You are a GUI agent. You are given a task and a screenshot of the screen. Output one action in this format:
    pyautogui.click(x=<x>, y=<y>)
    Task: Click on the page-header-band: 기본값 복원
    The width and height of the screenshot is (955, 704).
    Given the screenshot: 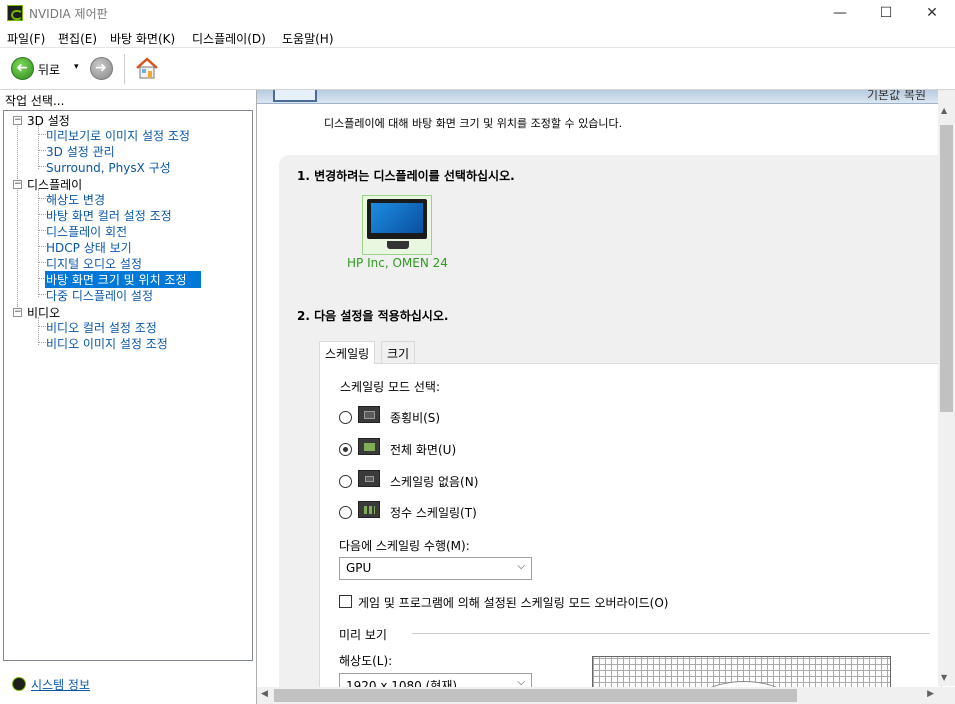 What is the action you would take?
    pyautogui.click(x=598, y=97)
    